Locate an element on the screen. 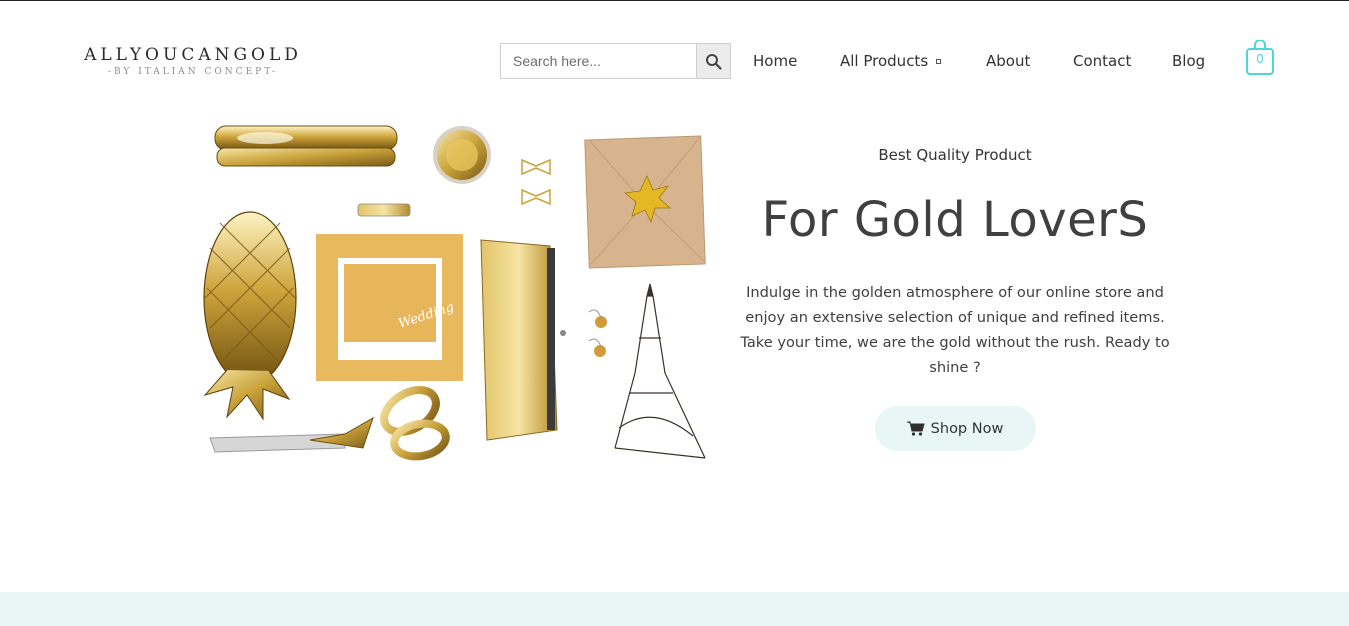  search-icon is located at coordinates (714, 61).